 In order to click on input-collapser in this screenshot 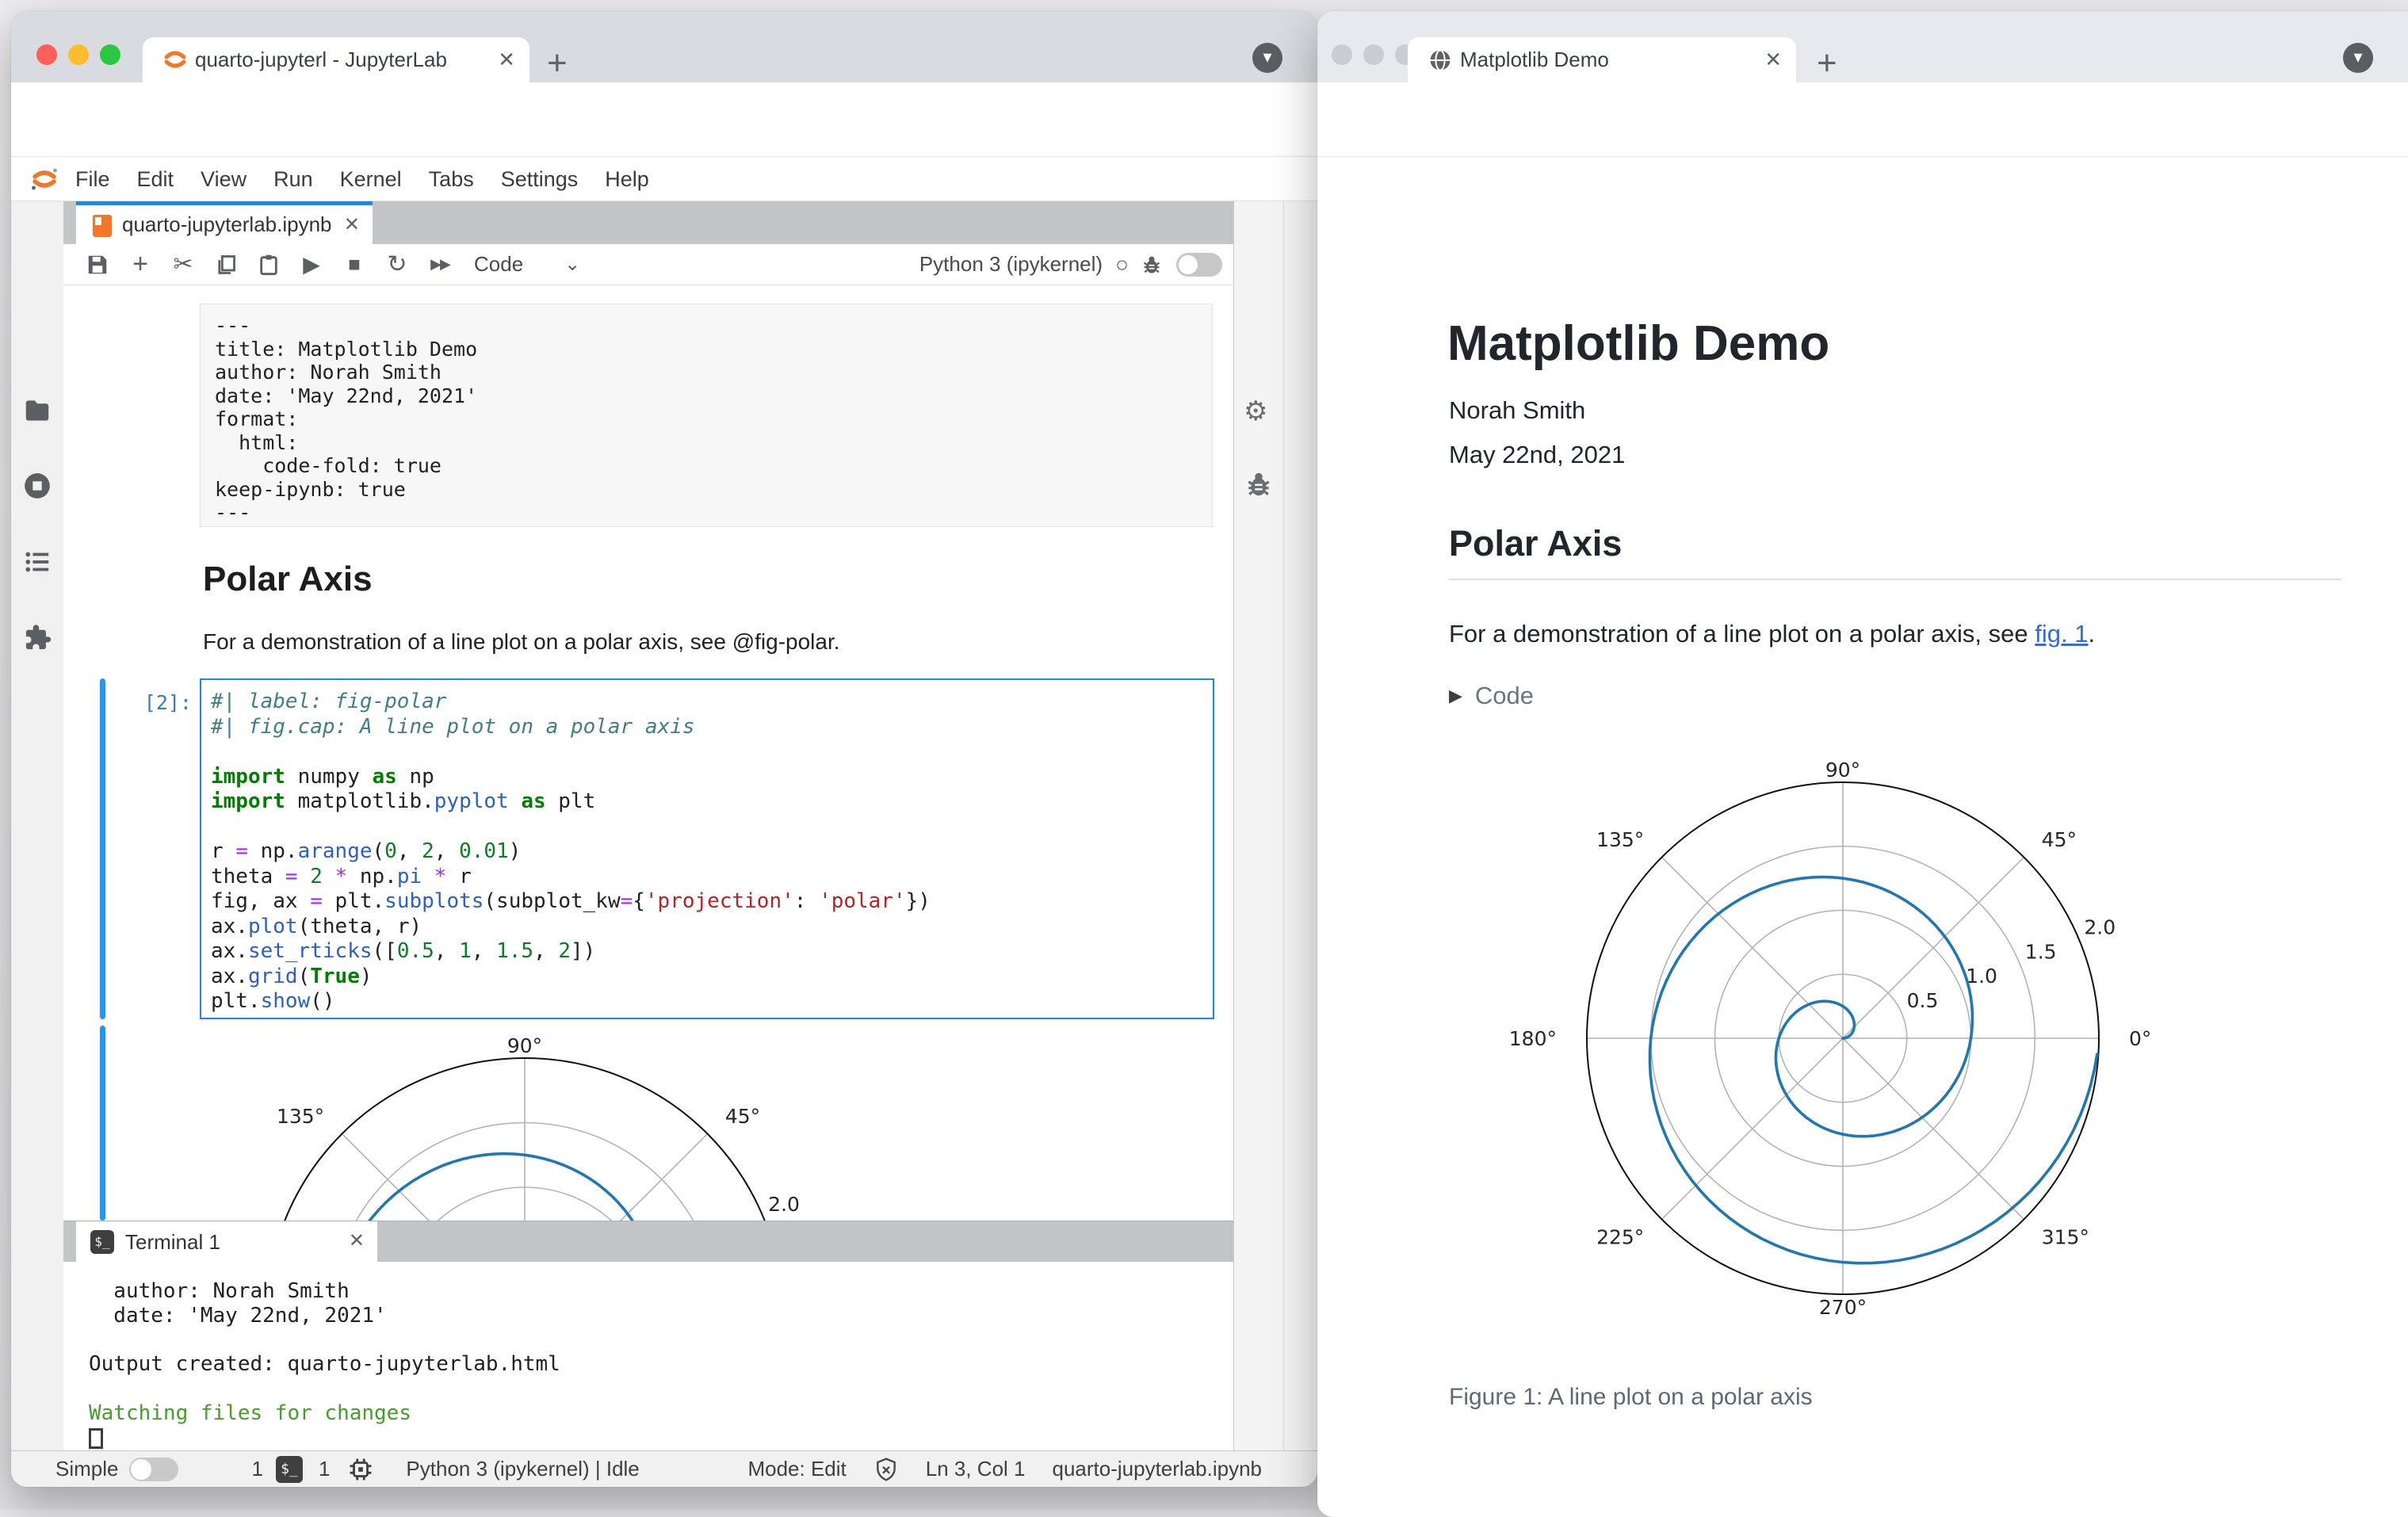, I will do `click(103, 849)`.